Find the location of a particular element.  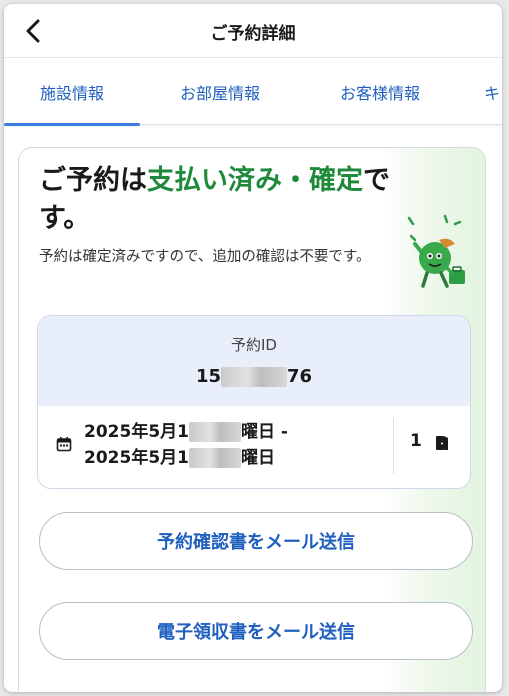

reservation-id-suffix: 76 is located at coordinates (300, 376).